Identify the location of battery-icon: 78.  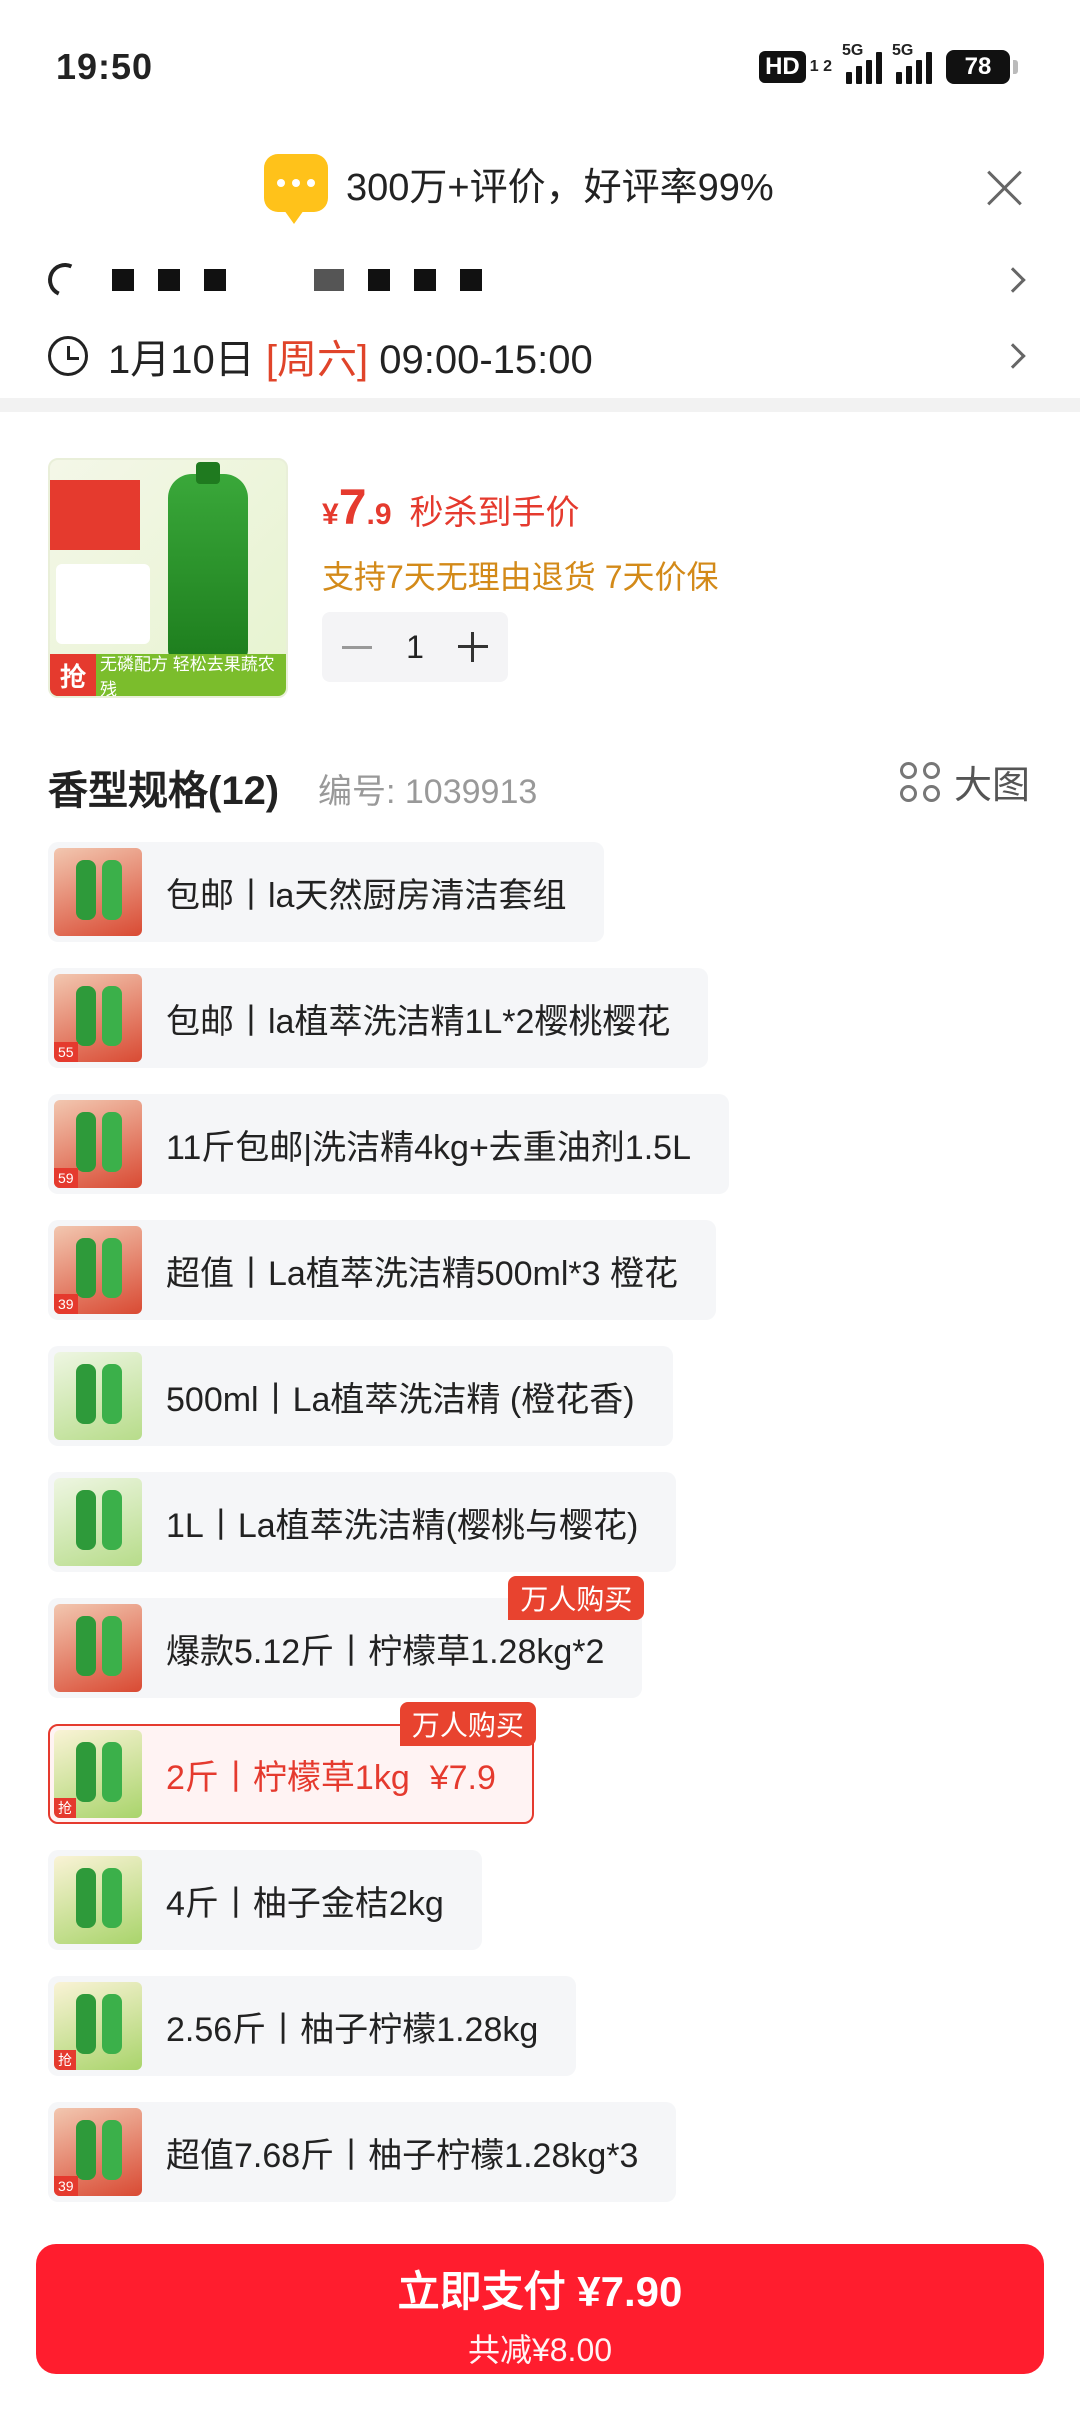
(982, 67).